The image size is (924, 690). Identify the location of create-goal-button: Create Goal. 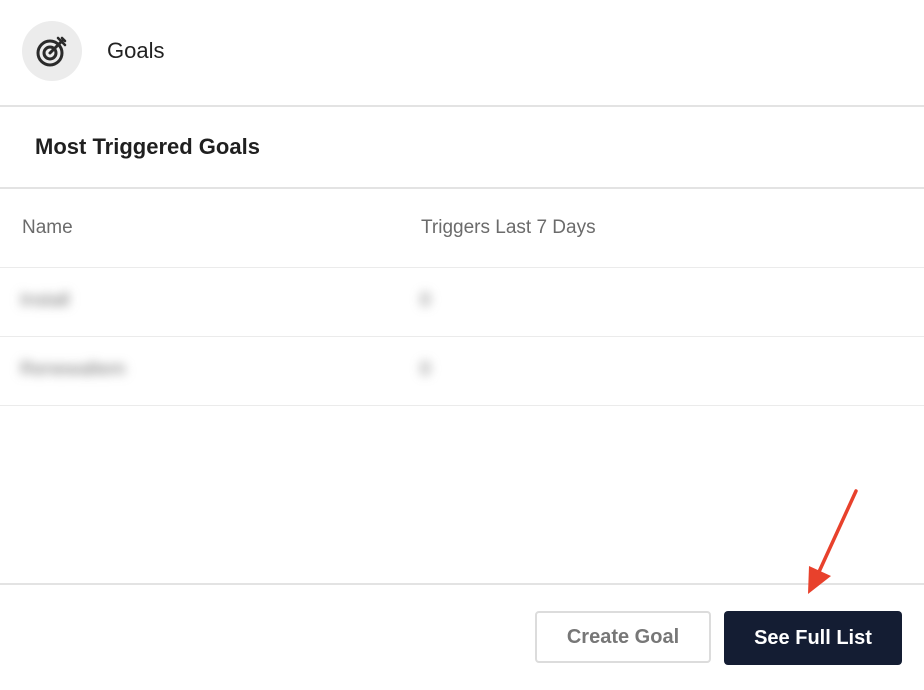
(623, 637).